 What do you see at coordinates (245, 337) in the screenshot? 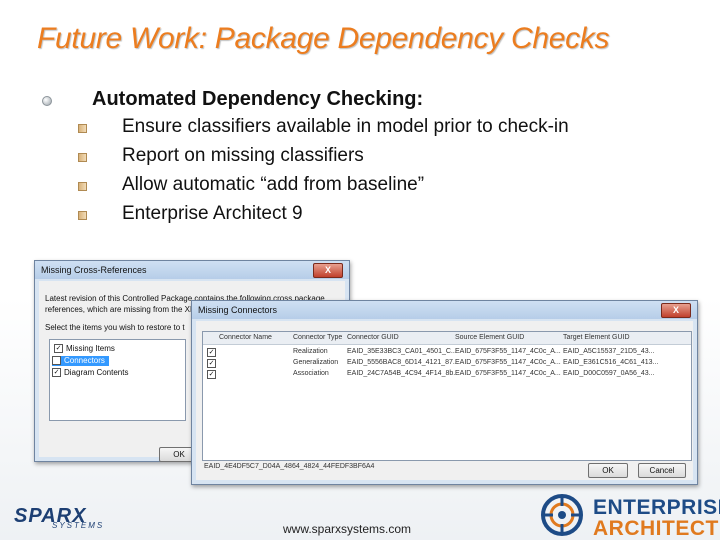
I see `column-header: Connector Name` at bounding box center [245, 337].